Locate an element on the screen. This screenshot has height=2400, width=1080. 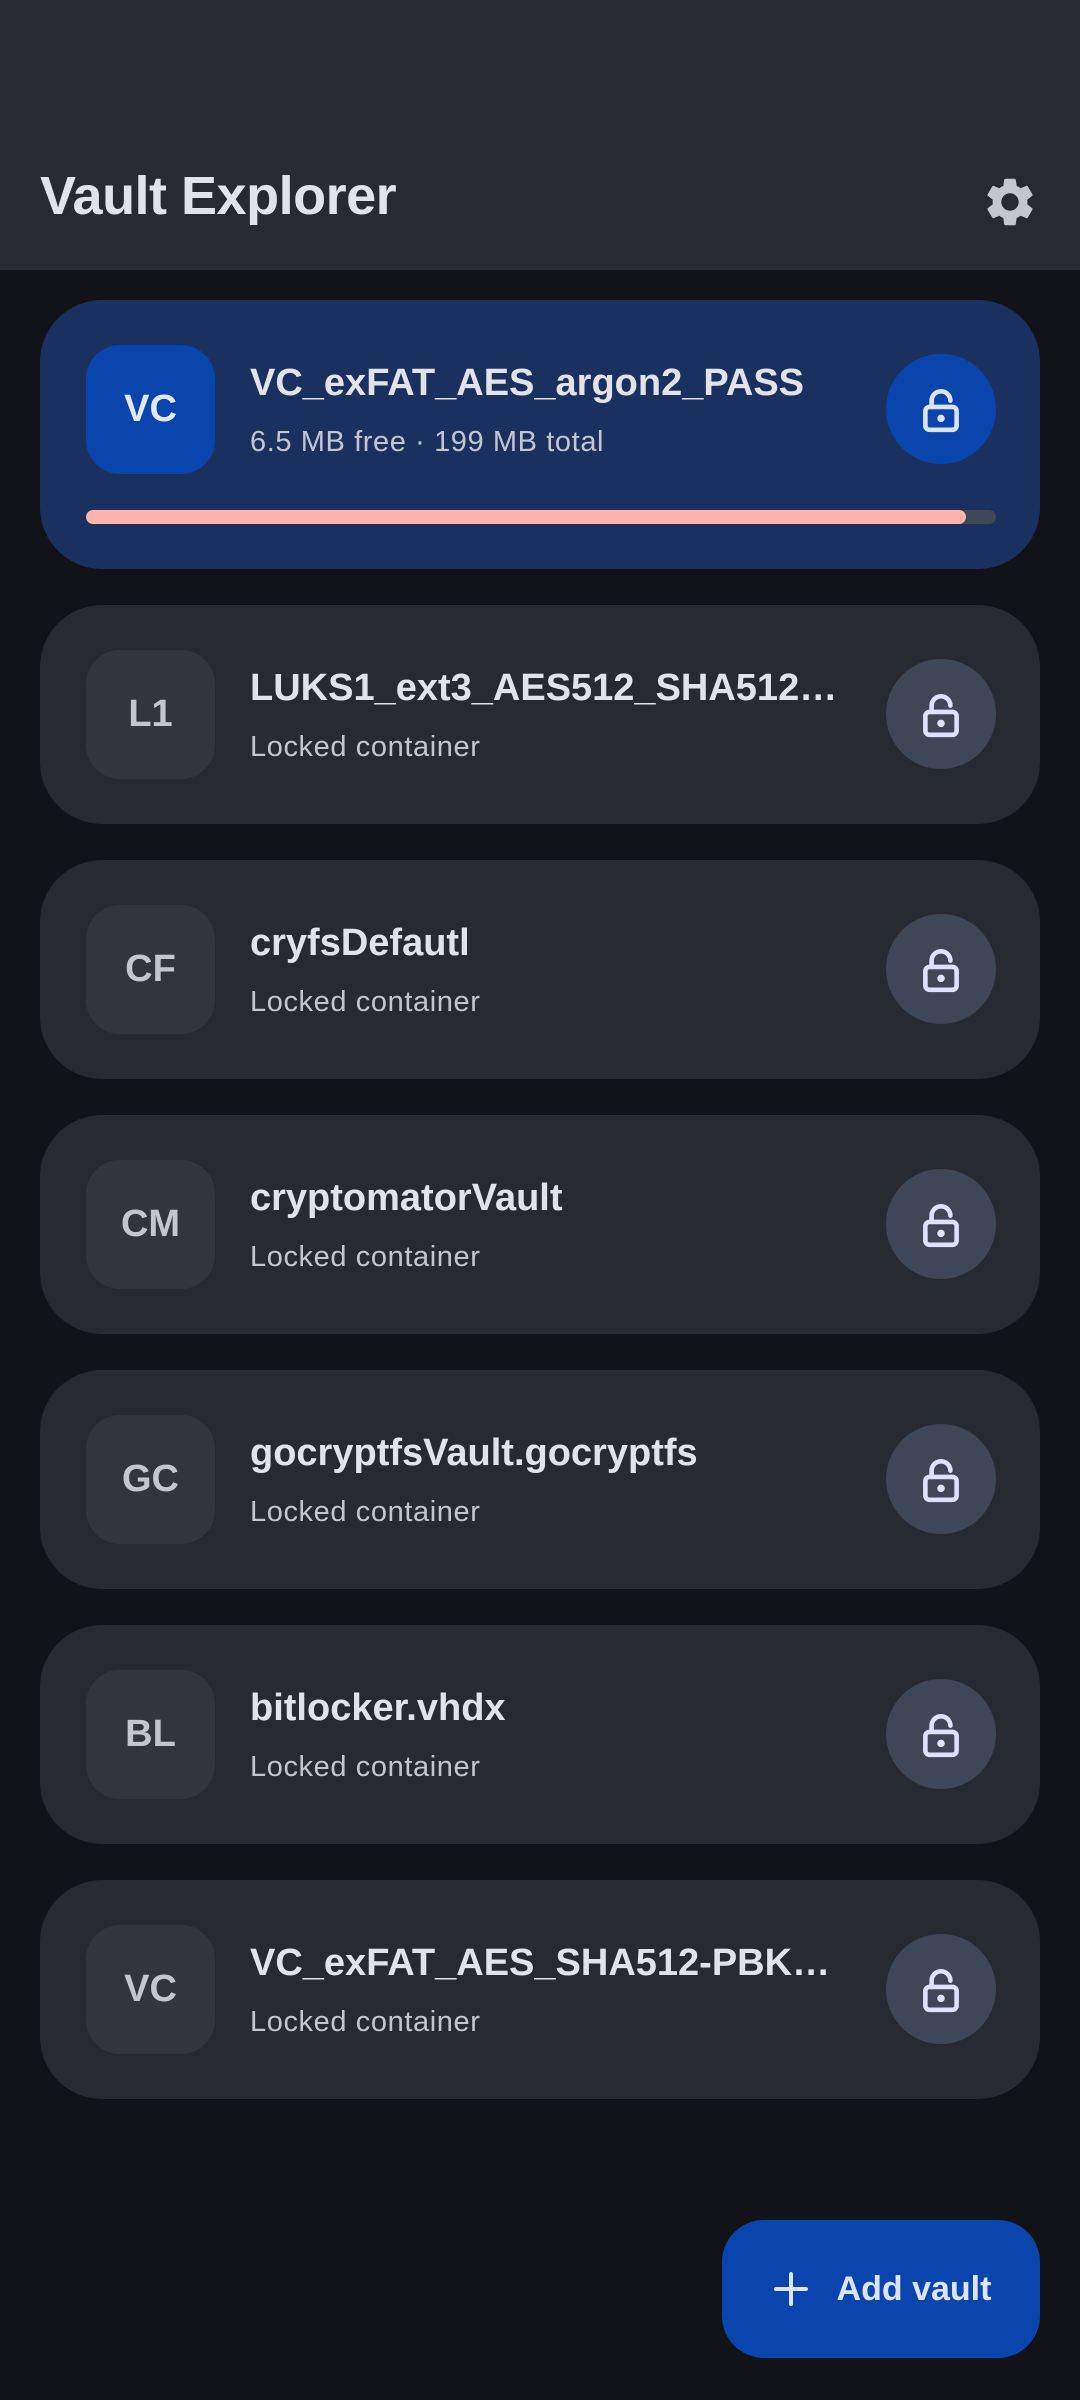
add-vault-button: Add vault is located at coordinates (881, 2289).